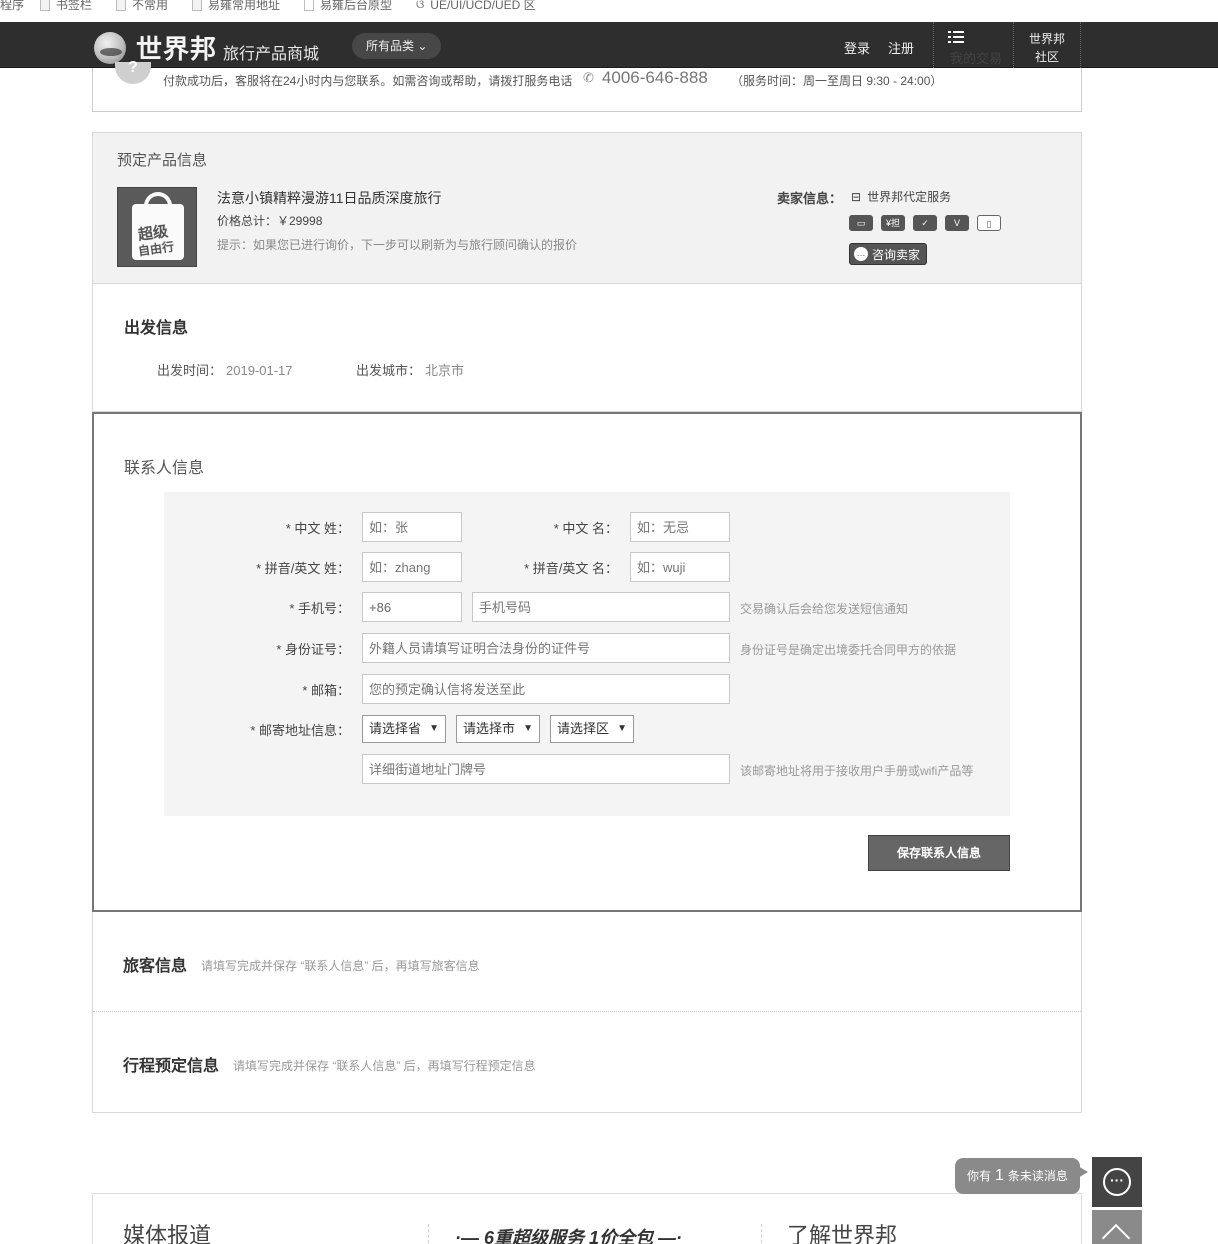 This screenshot has width=1218, height=1244. Describe the element at coordinates (313, 649) in the screenshot. I see `id-label: * 身份证号：` at that location.